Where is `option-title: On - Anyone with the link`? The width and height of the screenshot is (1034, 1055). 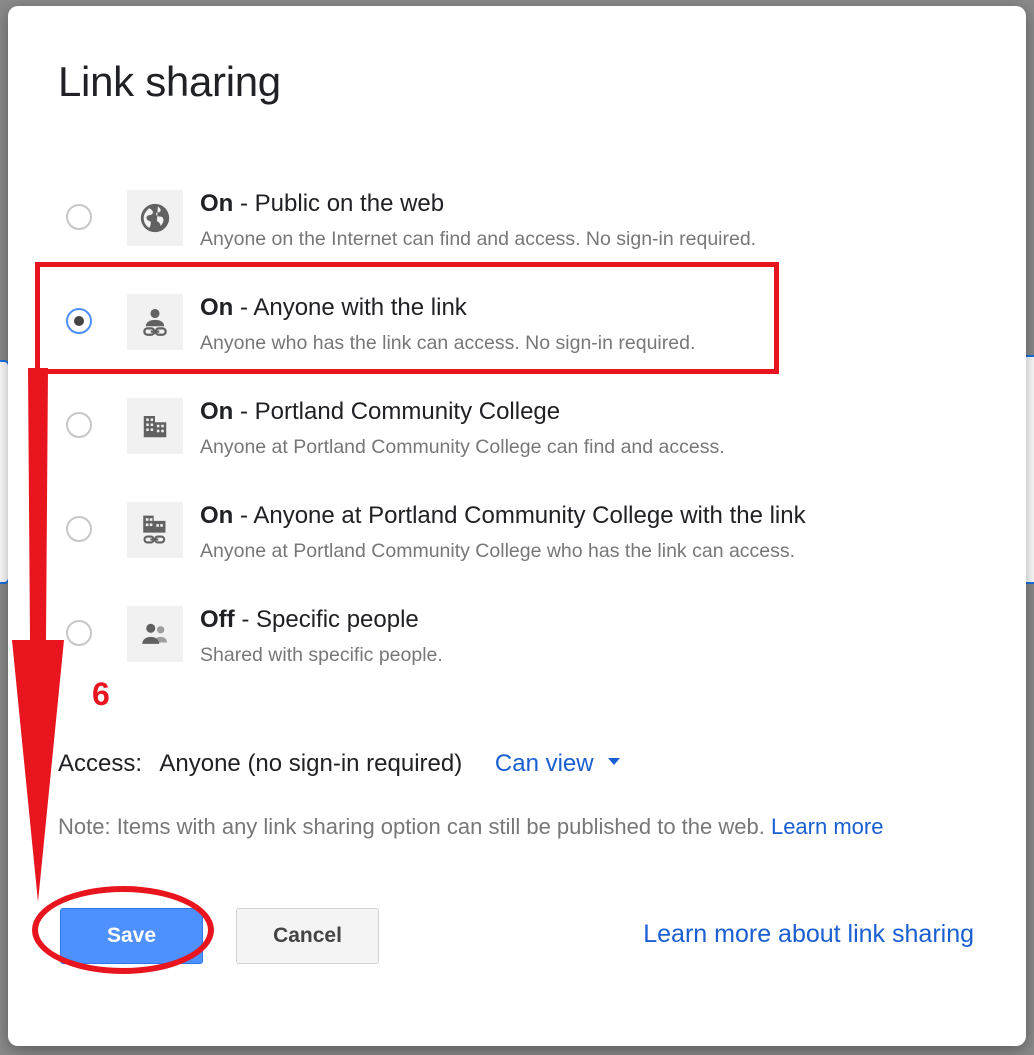 option-title: On - Anyone with the link is located at coordinates (333, 307).